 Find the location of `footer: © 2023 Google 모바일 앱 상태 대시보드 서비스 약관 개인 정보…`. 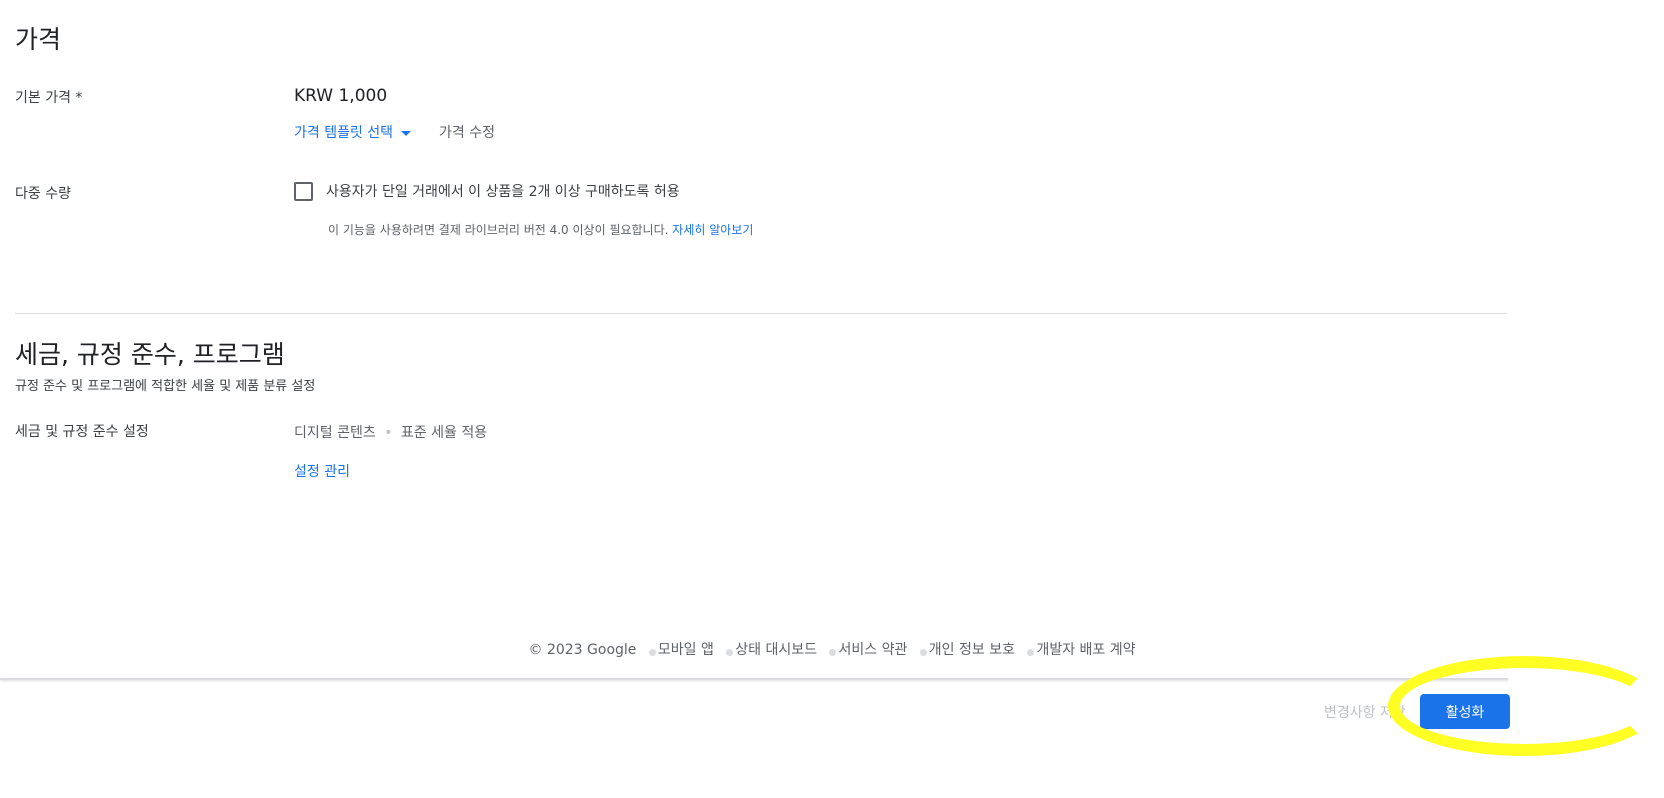

footer: © 2023 Google 모바일 앱 상태 대시보드 서비스 약관 개인 정보… is located at coordinates (832, 649).